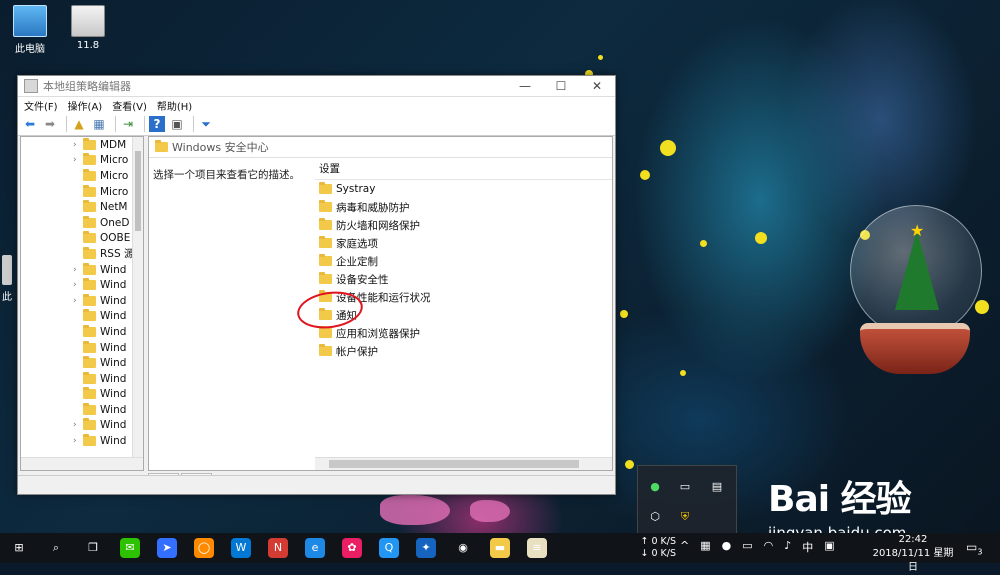  Describe the element at coordinates (685, 517) in the screenshot. I see `security-shield-icon: ⛨` at that location.